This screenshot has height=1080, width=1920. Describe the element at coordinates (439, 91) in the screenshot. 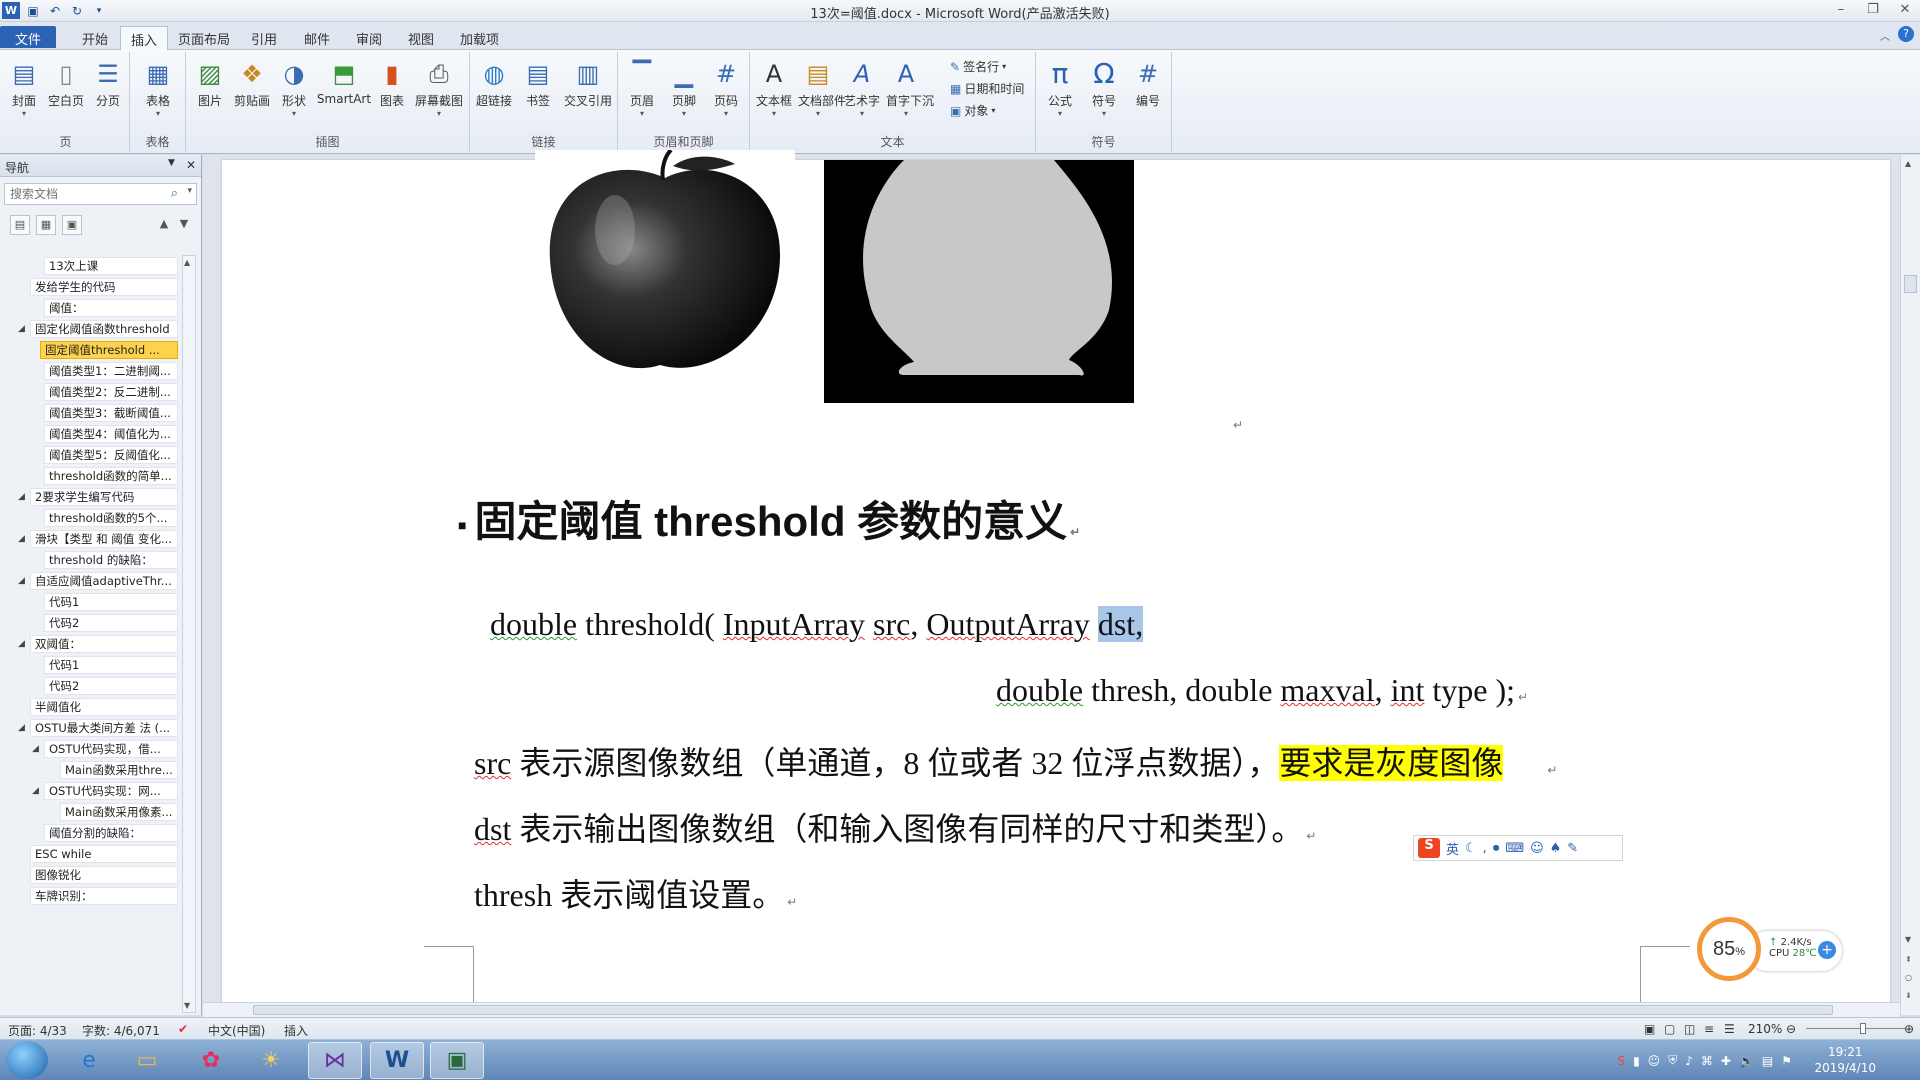

I see `screenshot-button: ⎙ 屏幕截图 ▾` at that location.